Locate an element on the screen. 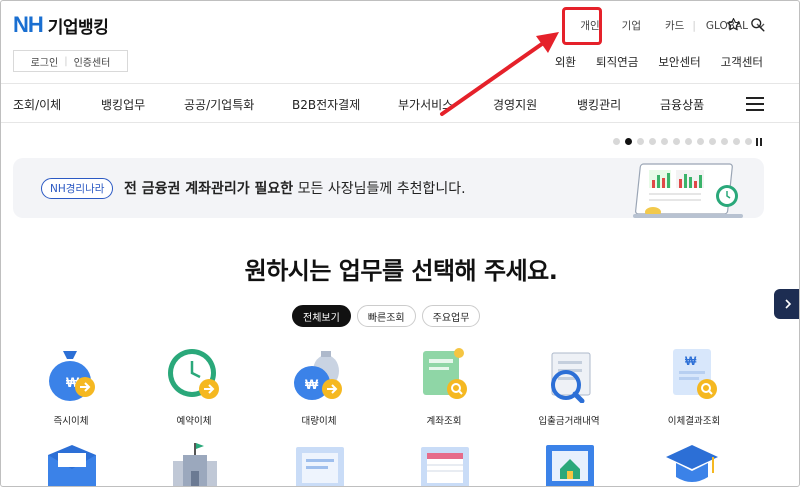  tab-main-tasks: 주요업무 is located at coordinates (451, 316).